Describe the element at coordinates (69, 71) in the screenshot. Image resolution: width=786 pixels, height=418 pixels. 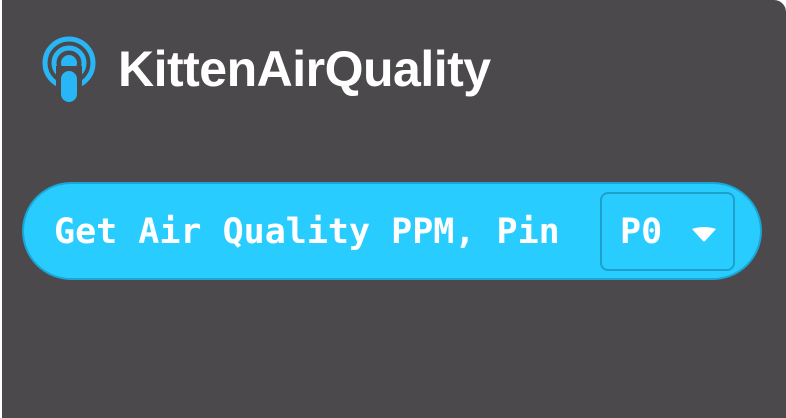
I see `podcast-broadcast-icon` at that location.